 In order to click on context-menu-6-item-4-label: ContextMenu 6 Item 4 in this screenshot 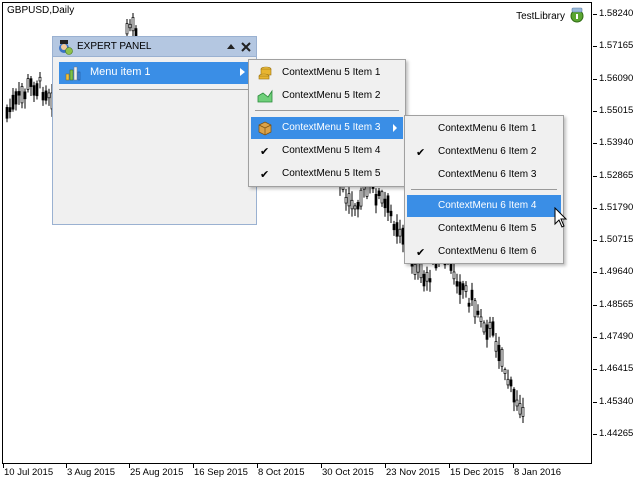, I will do `click(487, 205)`.